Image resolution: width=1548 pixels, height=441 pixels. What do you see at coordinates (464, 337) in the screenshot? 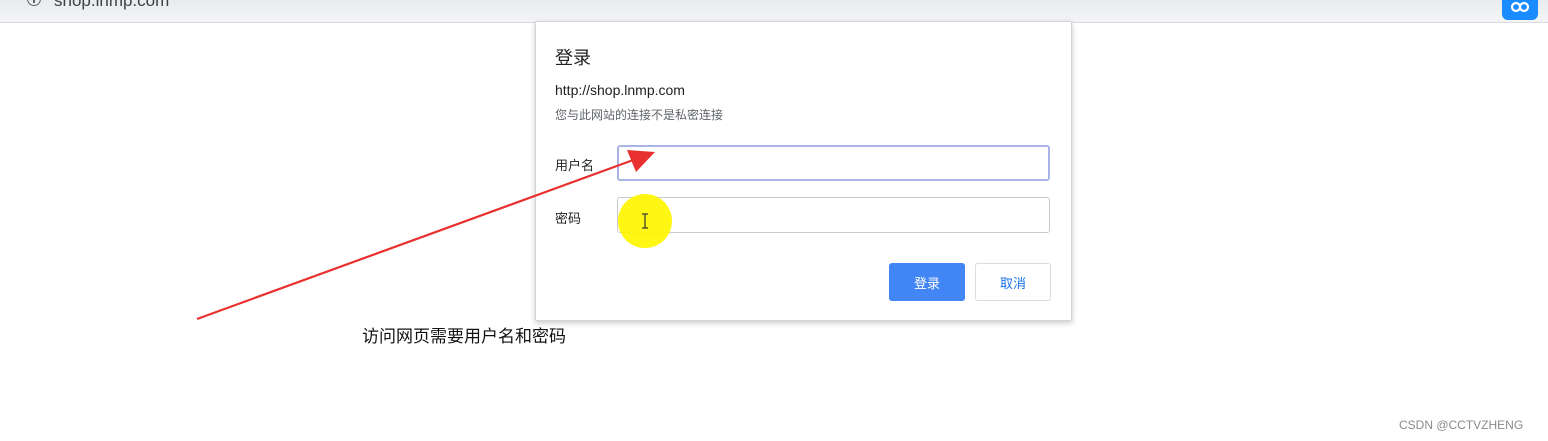
I see `annotation-caption: 访问网页需要用户名和密码` at bounding box center [464, 337].